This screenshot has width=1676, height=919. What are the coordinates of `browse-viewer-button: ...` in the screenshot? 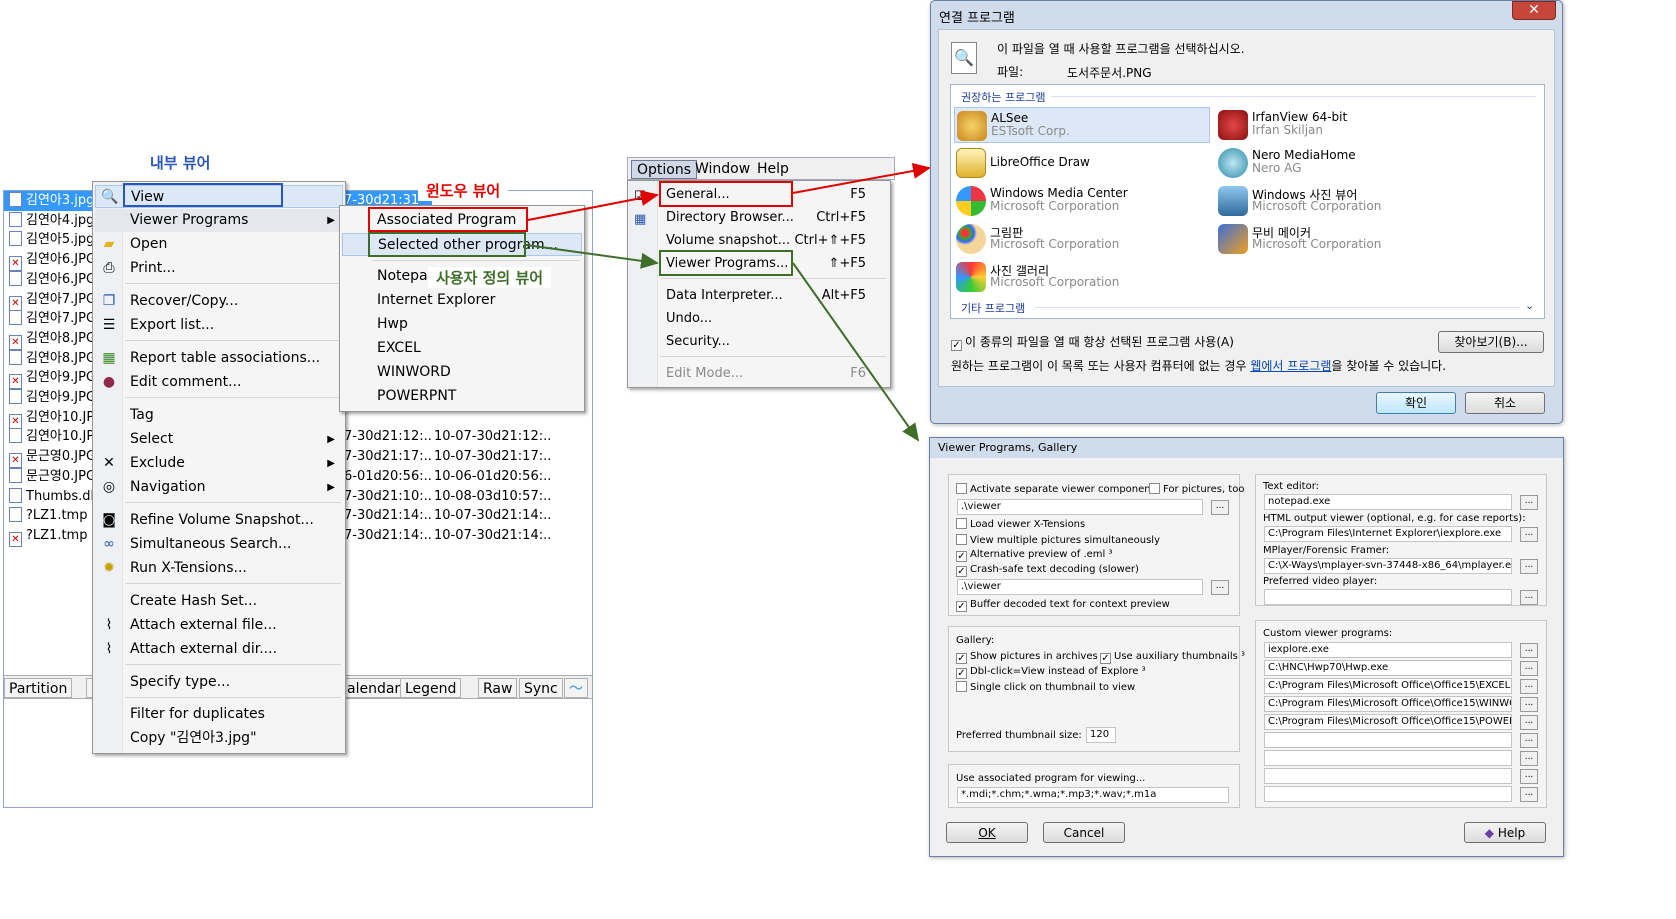 It's located at (1220, 507).